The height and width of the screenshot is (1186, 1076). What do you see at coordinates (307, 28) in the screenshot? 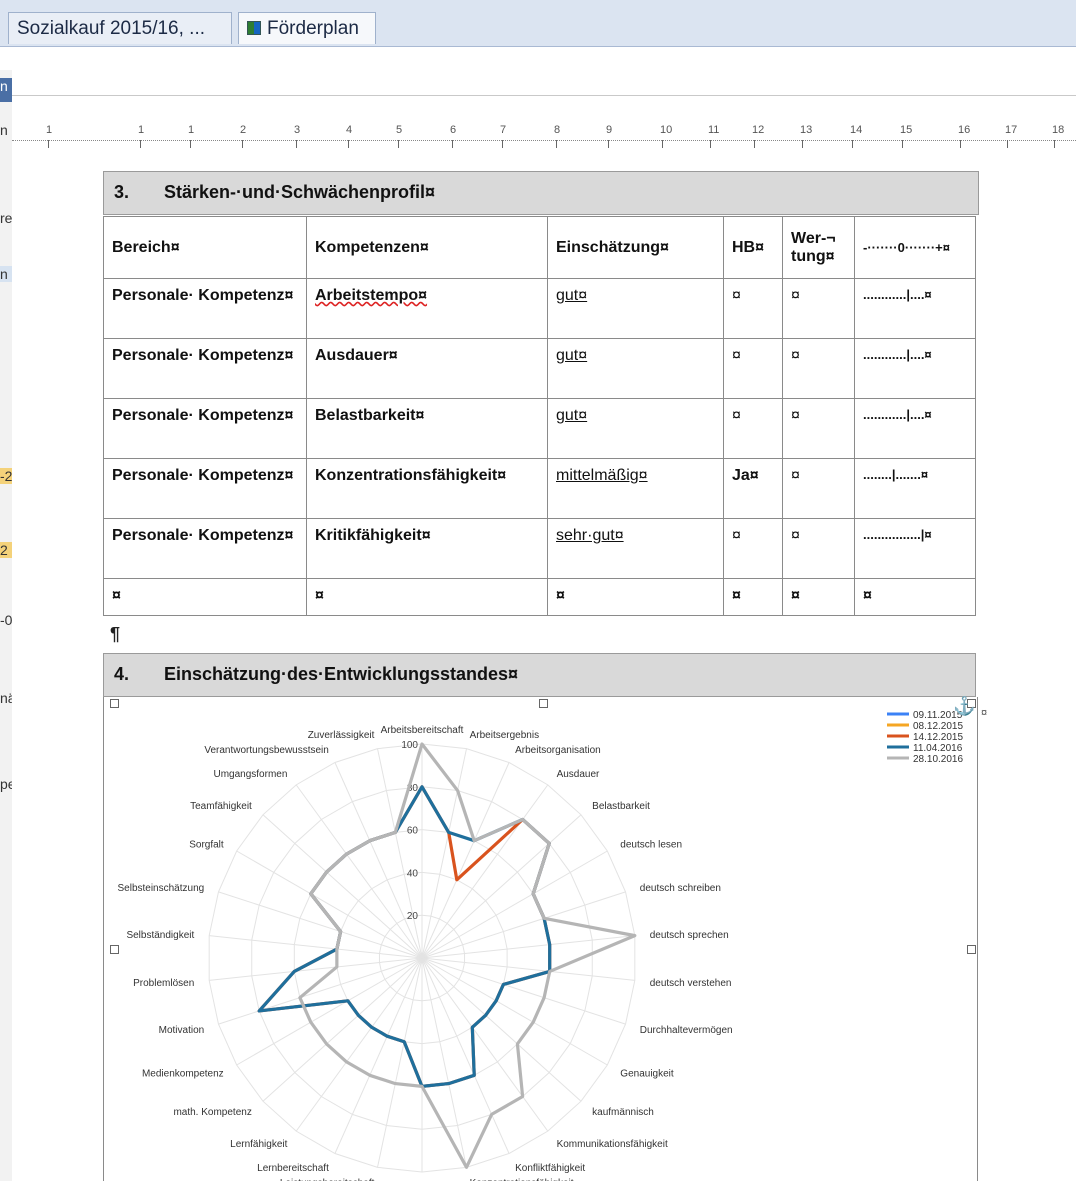
I see `tab-foerderplan: Förderplan` at bounding box center [307, 28].